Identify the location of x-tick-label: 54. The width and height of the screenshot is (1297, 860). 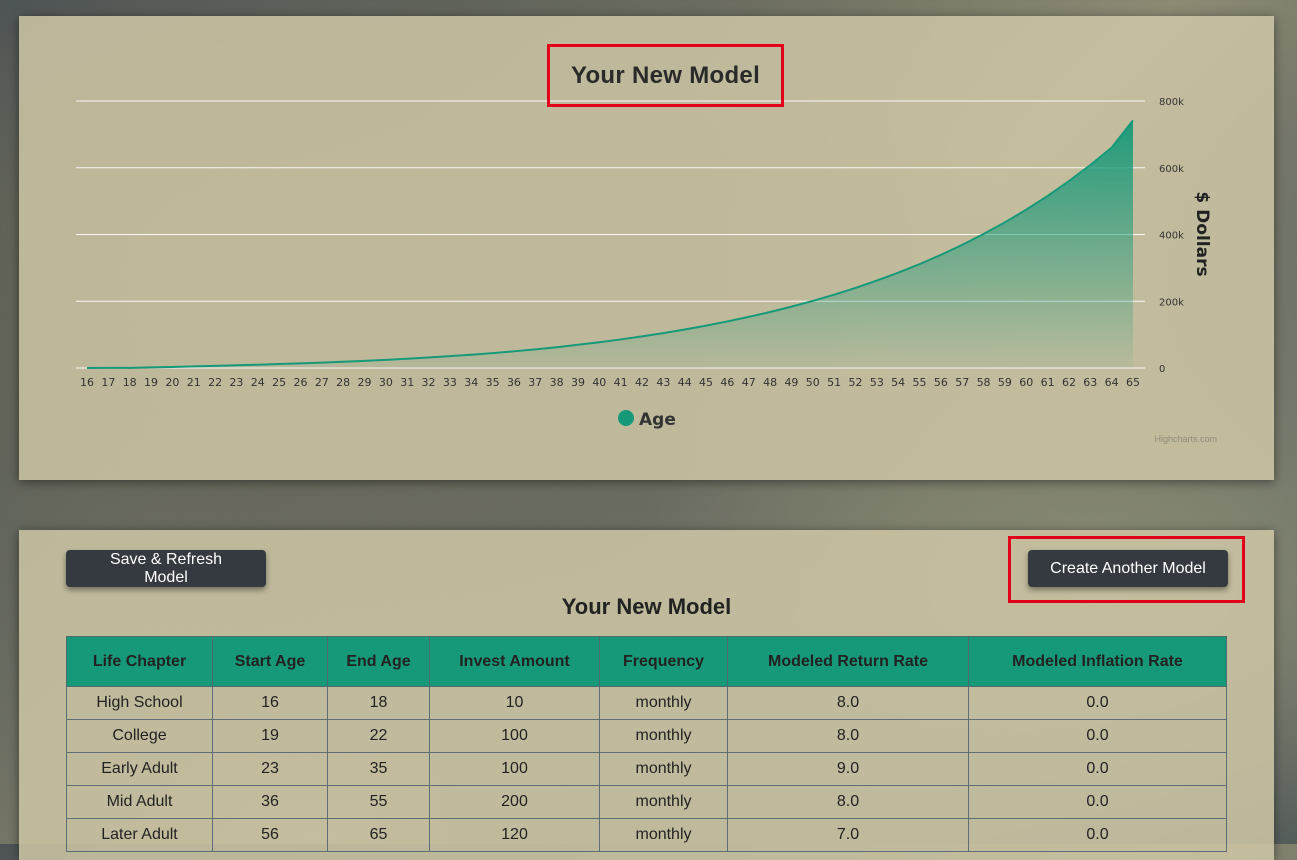
(898, 382).